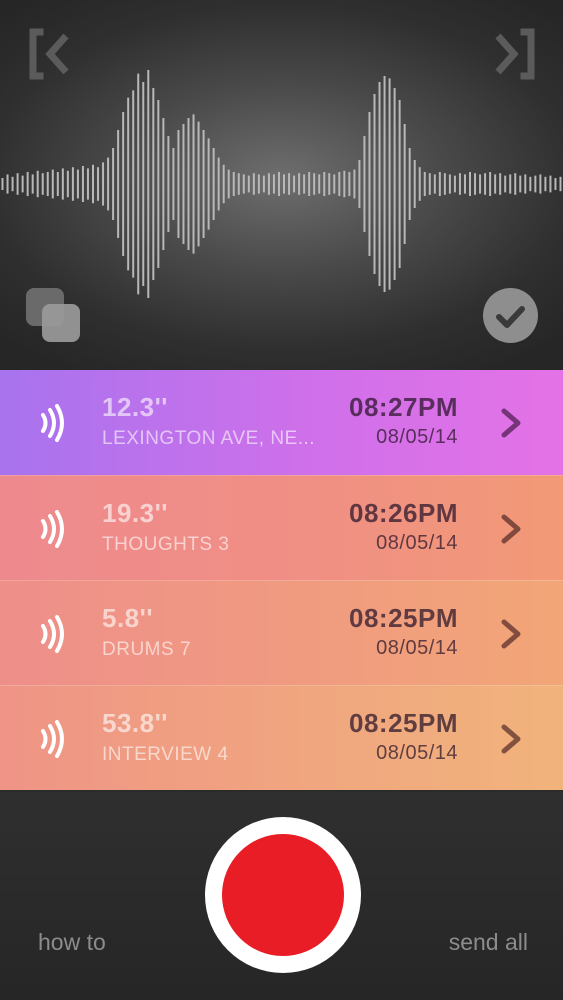 This screenshot has height=1000, width=563. Describe the element at coordinates (510, 315) in the screenshot. I see `checkmark-circle-icon` at that location.